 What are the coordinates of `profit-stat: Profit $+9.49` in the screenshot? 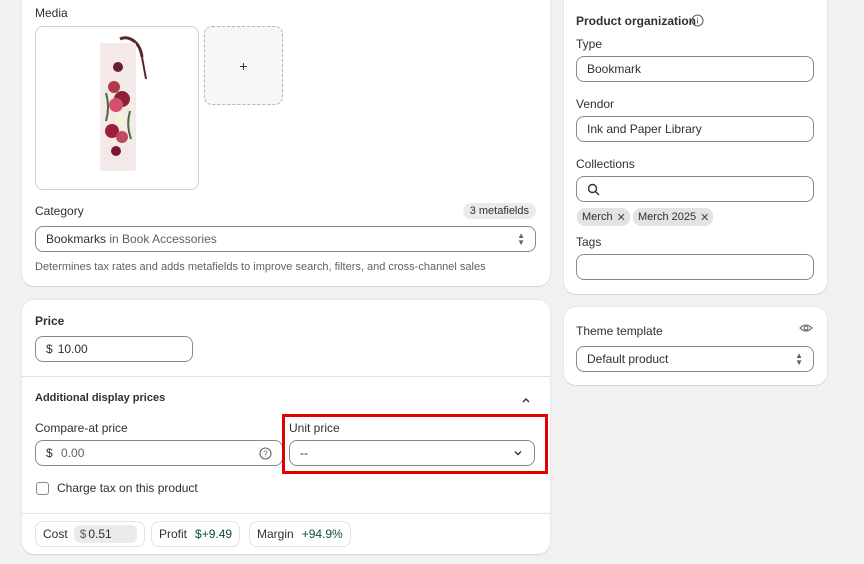 It's located at (196, 534).